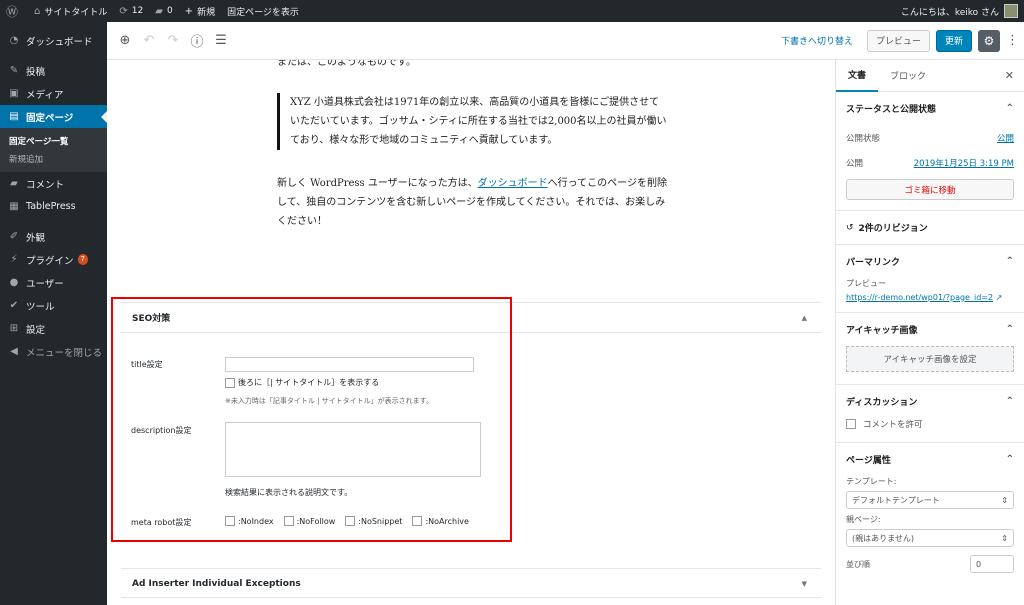 The image size is (1024, 605). Describe the element at coordinates (908, 76) in the screenshot. I see `tab-block: ブロック` at that location.